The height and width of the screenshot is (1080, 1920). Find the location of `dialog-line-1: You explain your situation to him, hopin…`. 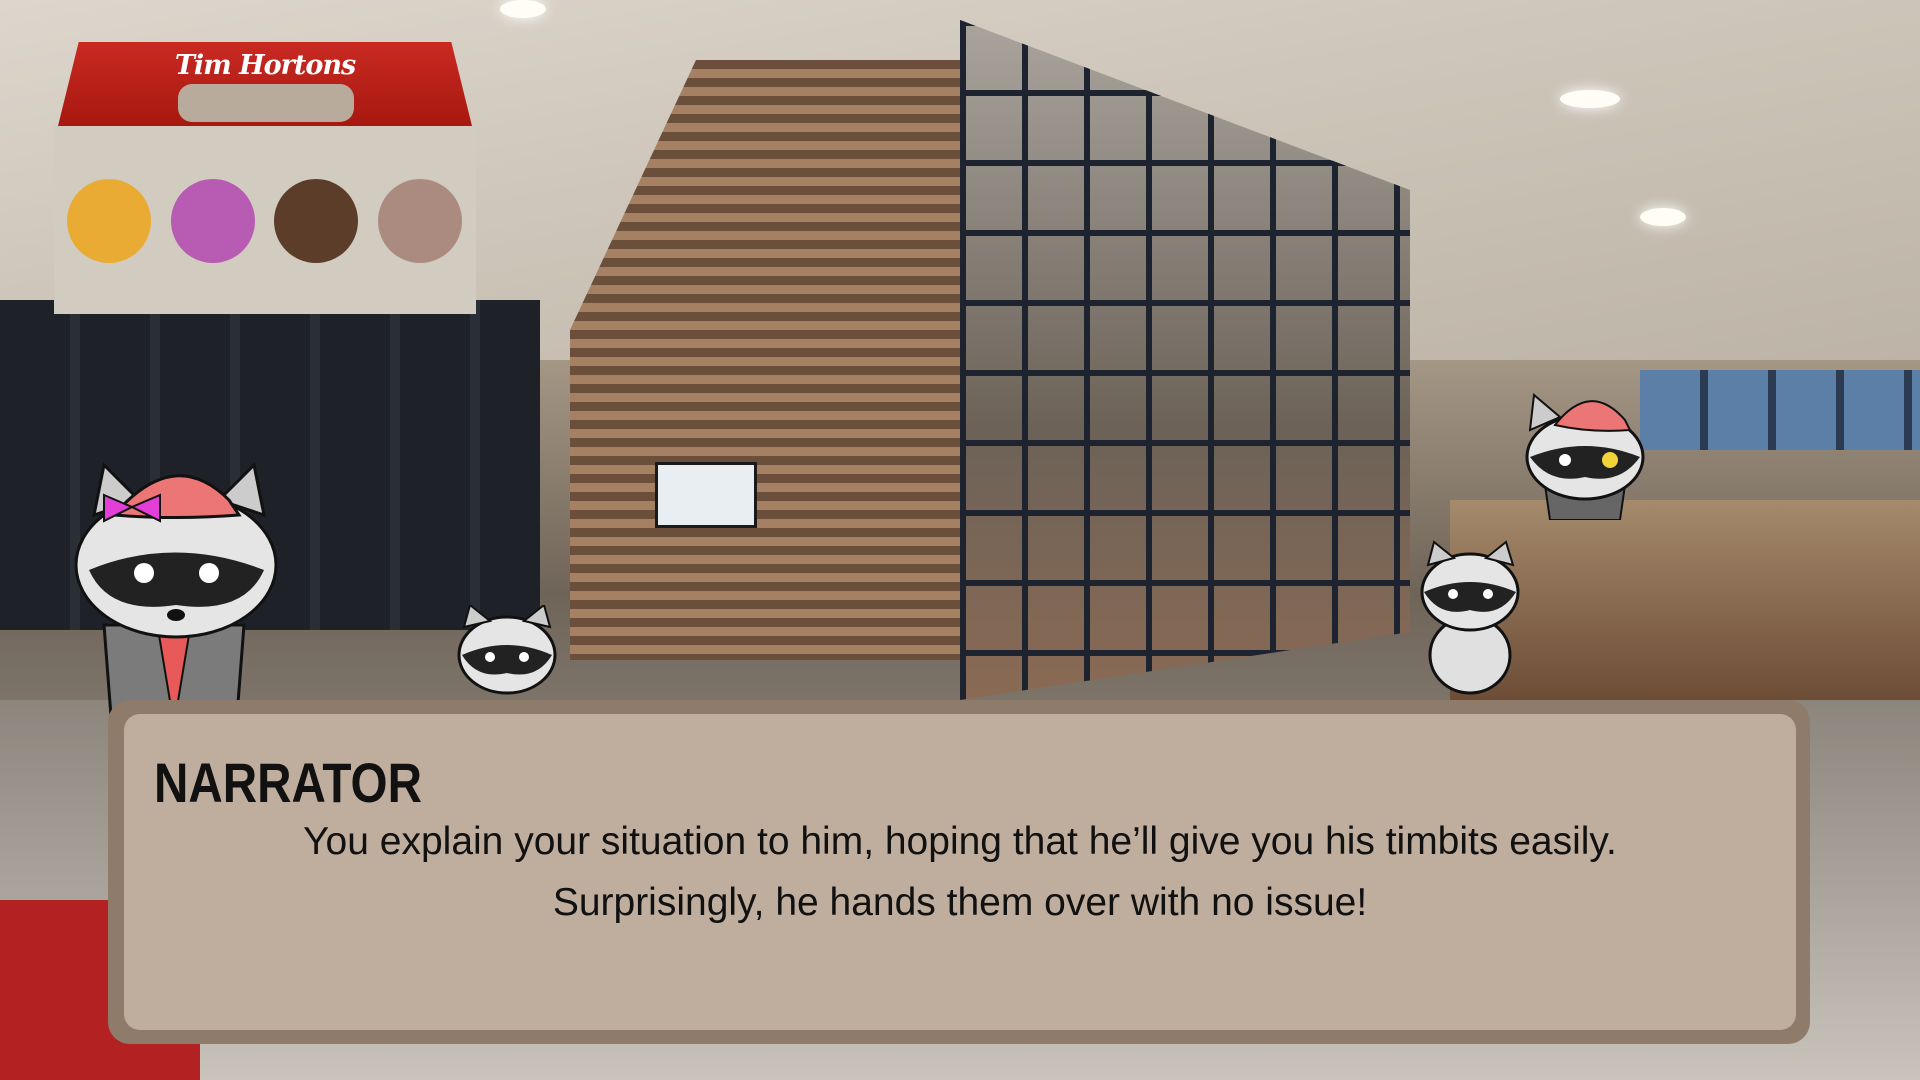

dialog-line-1: You explain your situation to him, hopin… is located at coordinates (960, 841).